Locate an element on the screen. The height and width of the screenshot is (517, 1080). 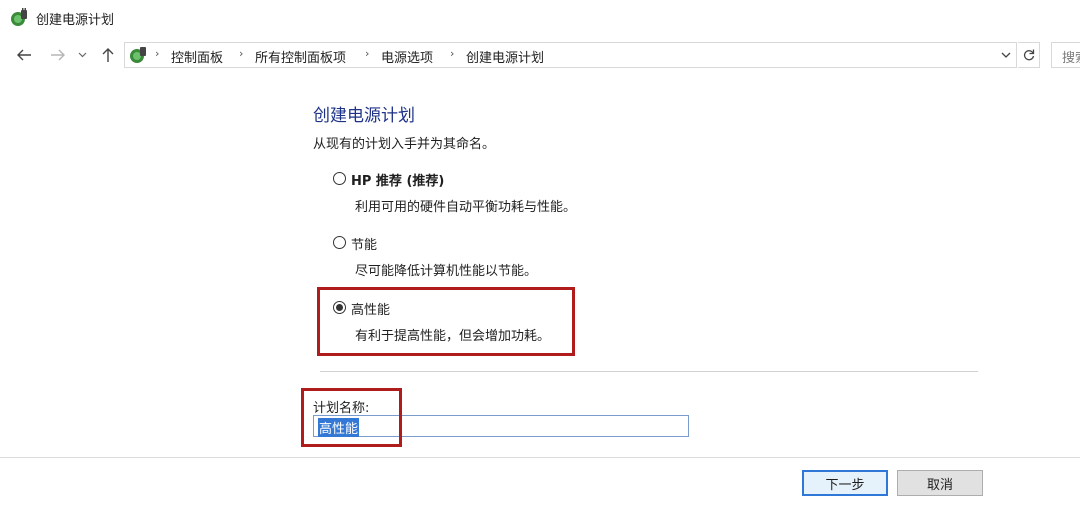
arrow-left-icon is located at coordinates (24, 55).